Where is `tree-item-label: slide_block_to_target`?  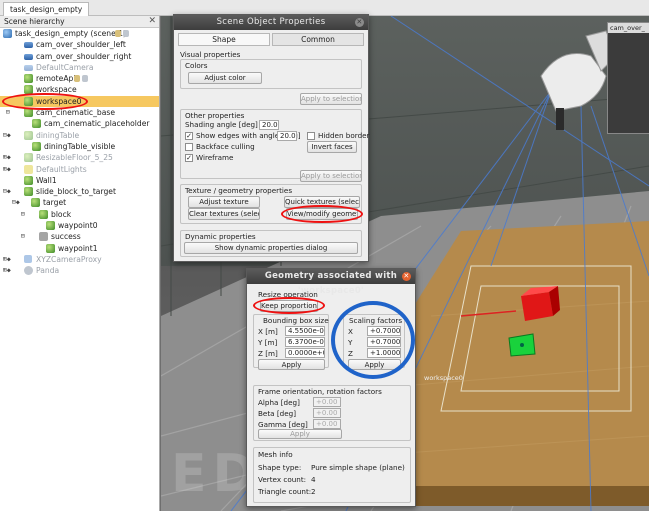 tree-item-label: slide_block_to_target is located at coordinates (76, 192).